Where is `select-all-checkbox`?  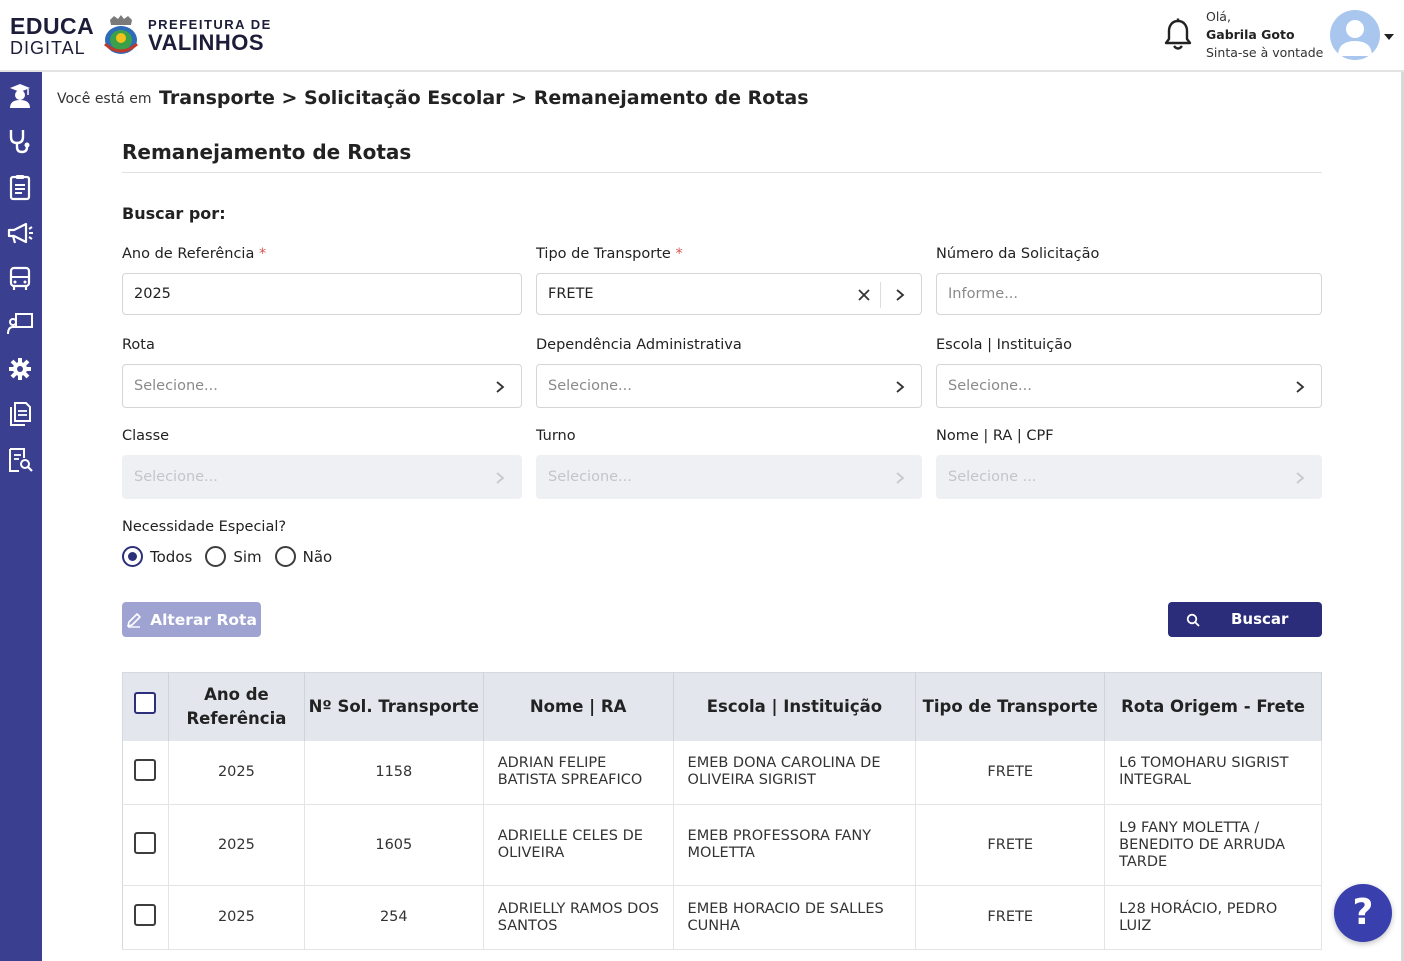 select-all-checkbox is located at coordinates (145, 703).